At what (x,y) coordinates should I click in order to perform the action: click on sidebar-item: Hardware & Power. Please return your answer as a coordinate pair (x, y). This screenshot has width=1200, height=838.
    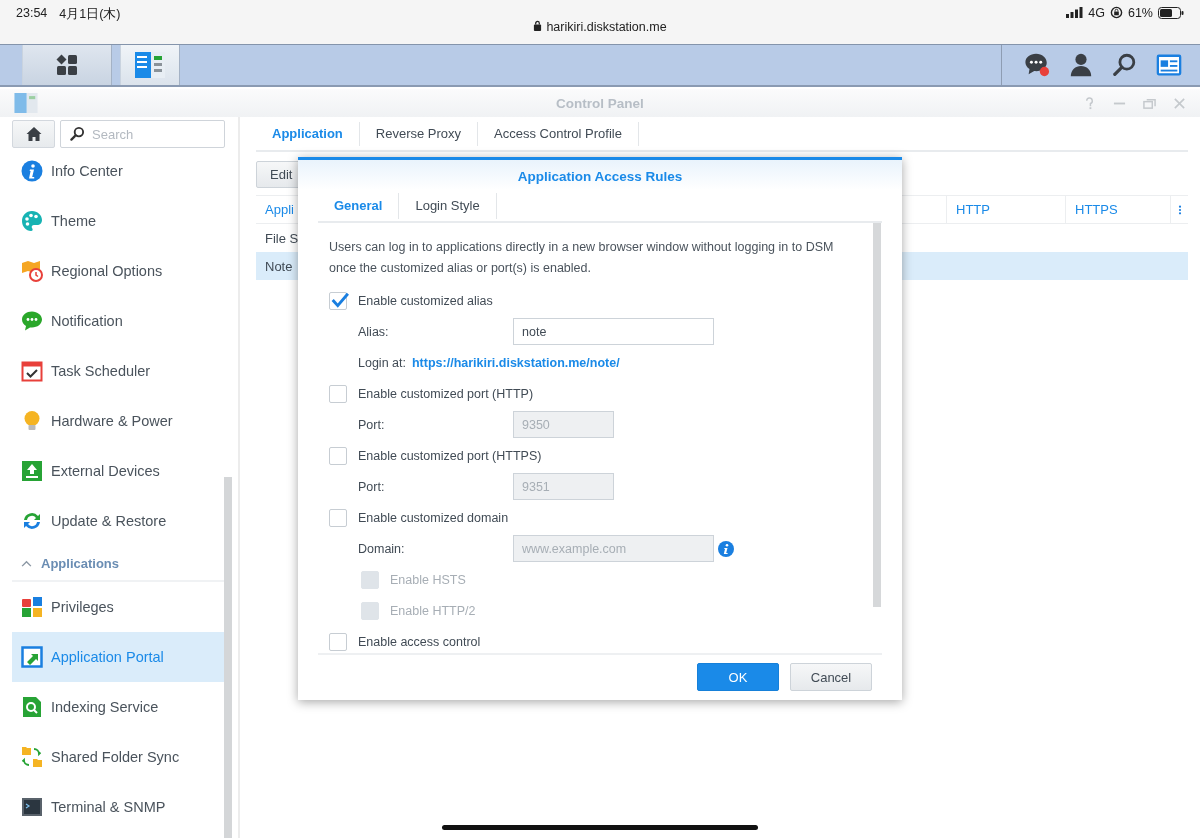
    Looking at the image, I should click on (118, 421).